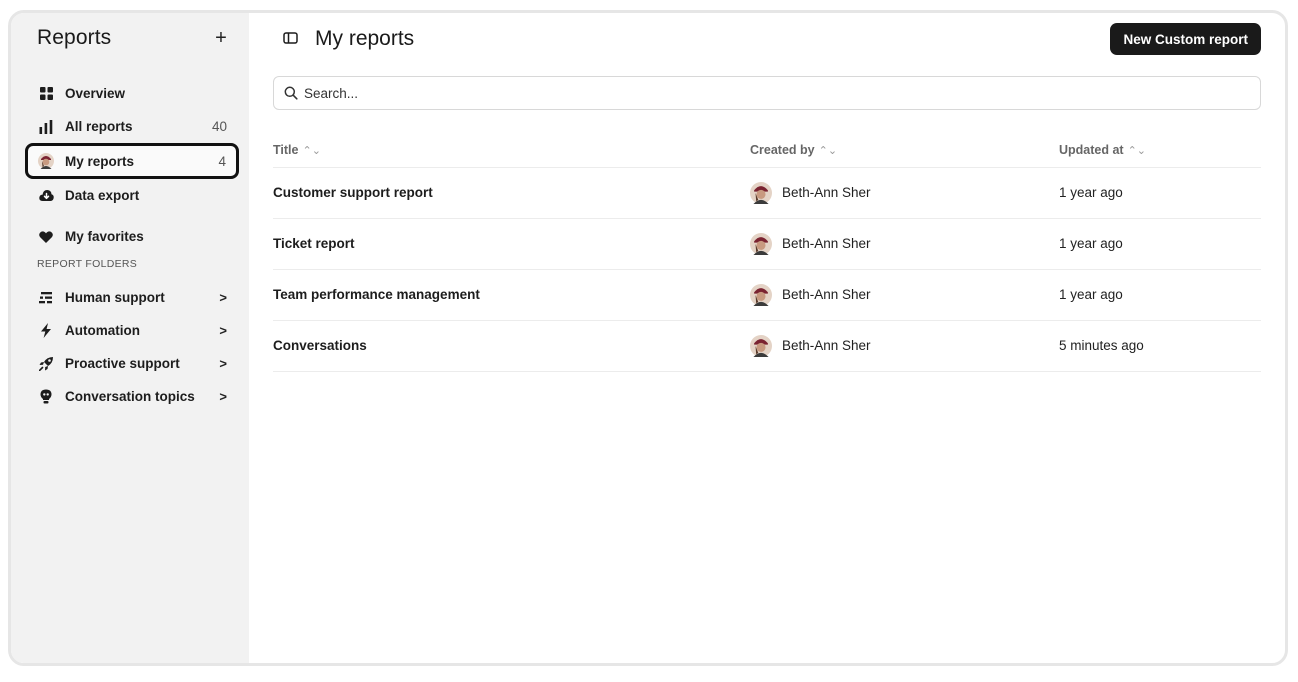 This screenshot has width=1298, height=682. I want to click on table-header-row: Title ⌃⌄ Created by ⌃⌄ Updated at ⌃⌄, so click(767, 150).